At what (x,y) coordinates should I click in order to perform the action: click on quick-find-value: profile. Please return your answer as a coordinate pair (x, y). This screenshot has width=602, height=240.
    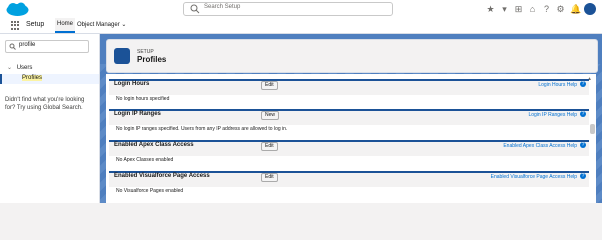
    Looking at the image, I should click on (27, 45).